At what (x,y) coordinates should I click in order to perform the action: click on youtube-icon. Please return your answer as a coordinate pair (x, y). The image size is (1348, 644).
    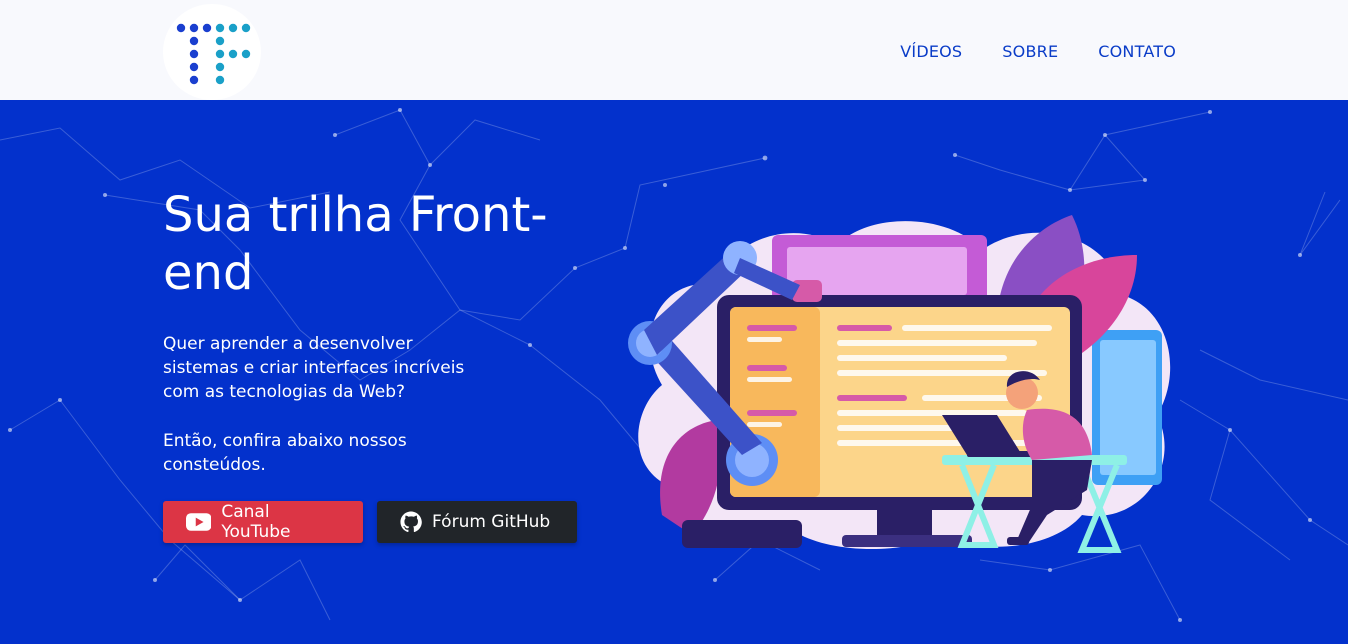
    Looking at the image, I should click on (199, 522).